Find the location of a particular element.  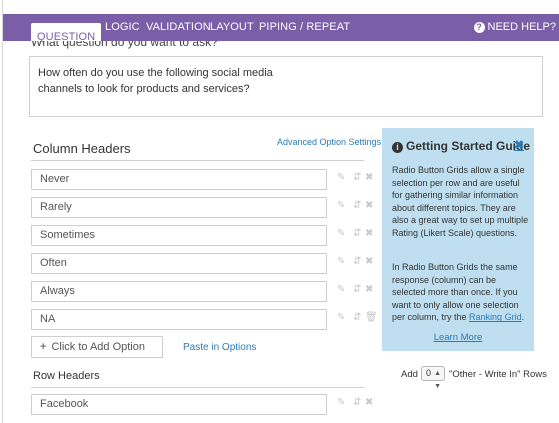

question-prompt-heading: What question do you want to ask? is located at coordinates (124, 45).